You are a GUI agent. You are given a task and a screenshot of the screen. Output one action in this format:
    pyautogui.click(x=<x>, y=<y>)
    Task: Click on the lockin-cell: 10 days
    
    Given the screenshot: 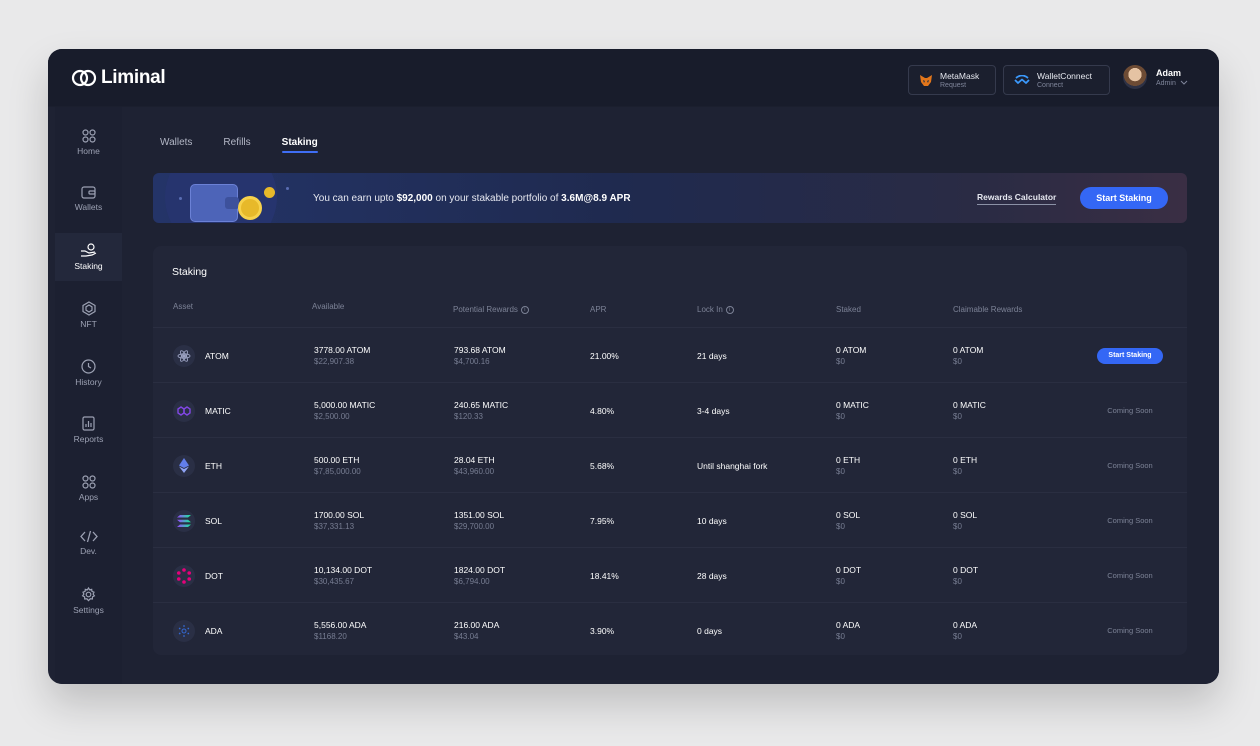 What is the action you would take?
    pyautogui.click(x=712, y=520)
    